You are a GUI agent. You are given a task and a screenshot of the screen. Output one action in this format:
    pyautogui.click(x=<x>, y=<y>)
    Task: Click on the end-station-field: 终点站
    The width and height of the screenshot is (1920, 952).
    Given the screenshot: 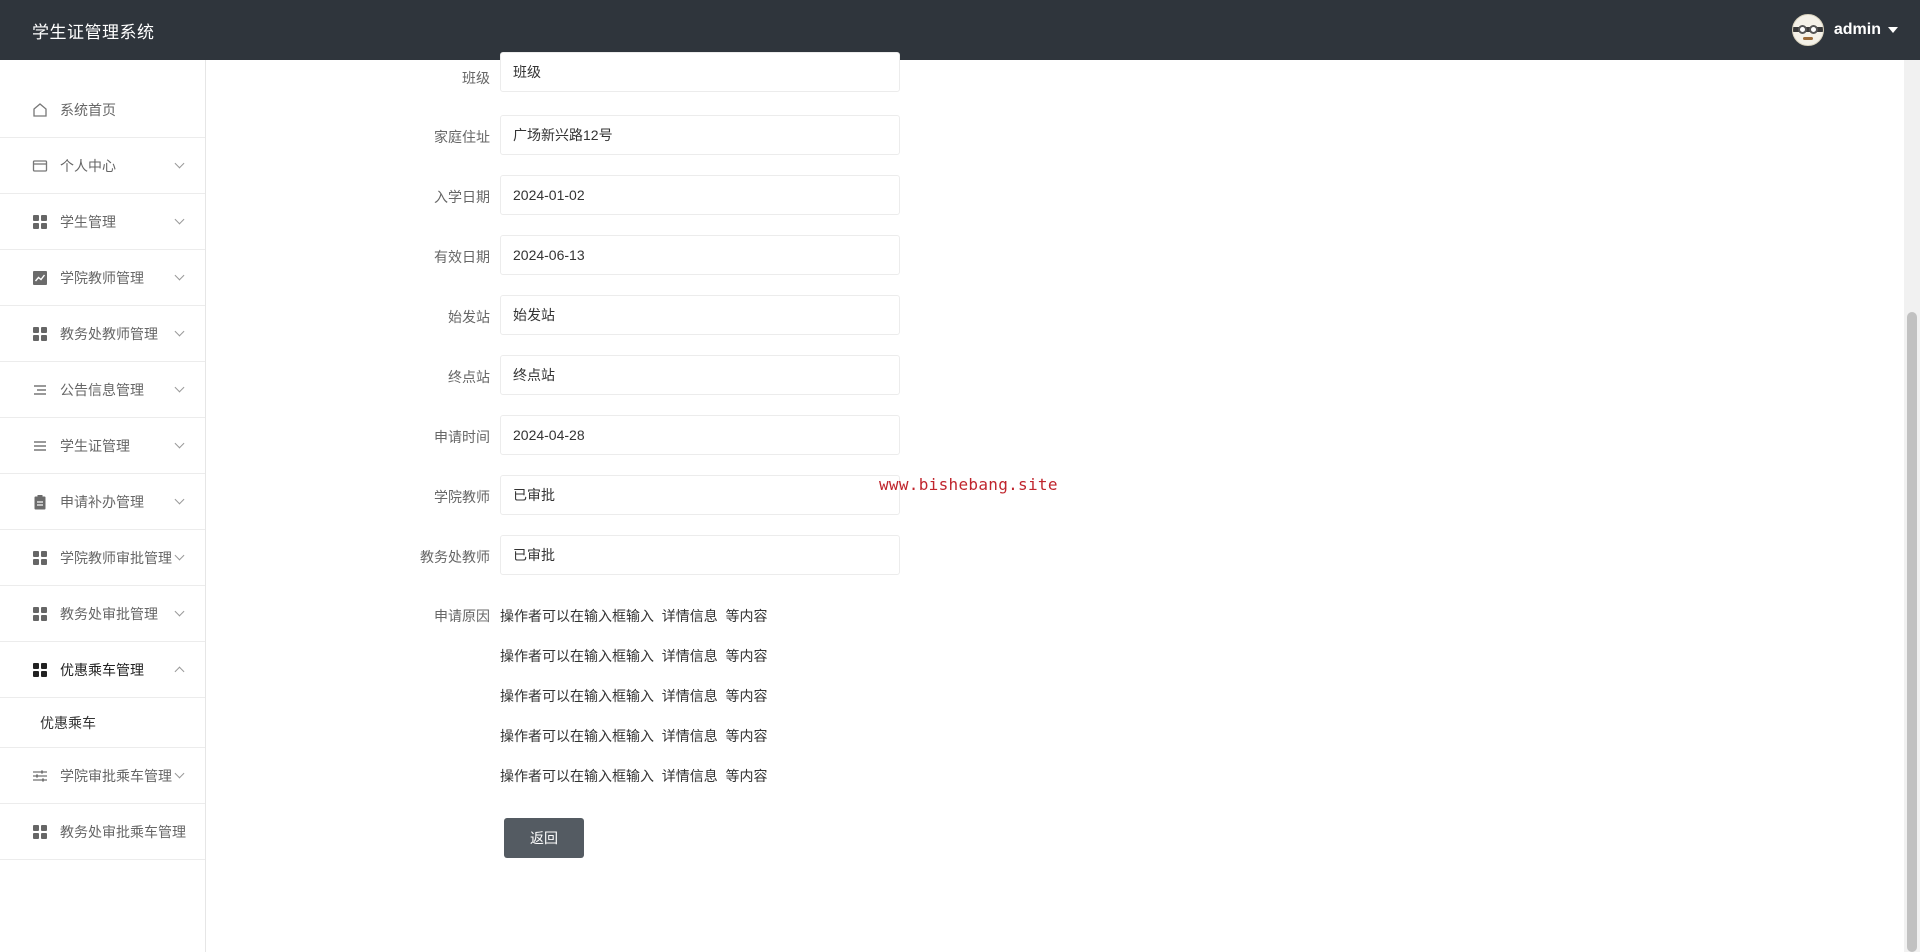 What is the action you would take?
    pyautogui.click(x=700, y=375)
    